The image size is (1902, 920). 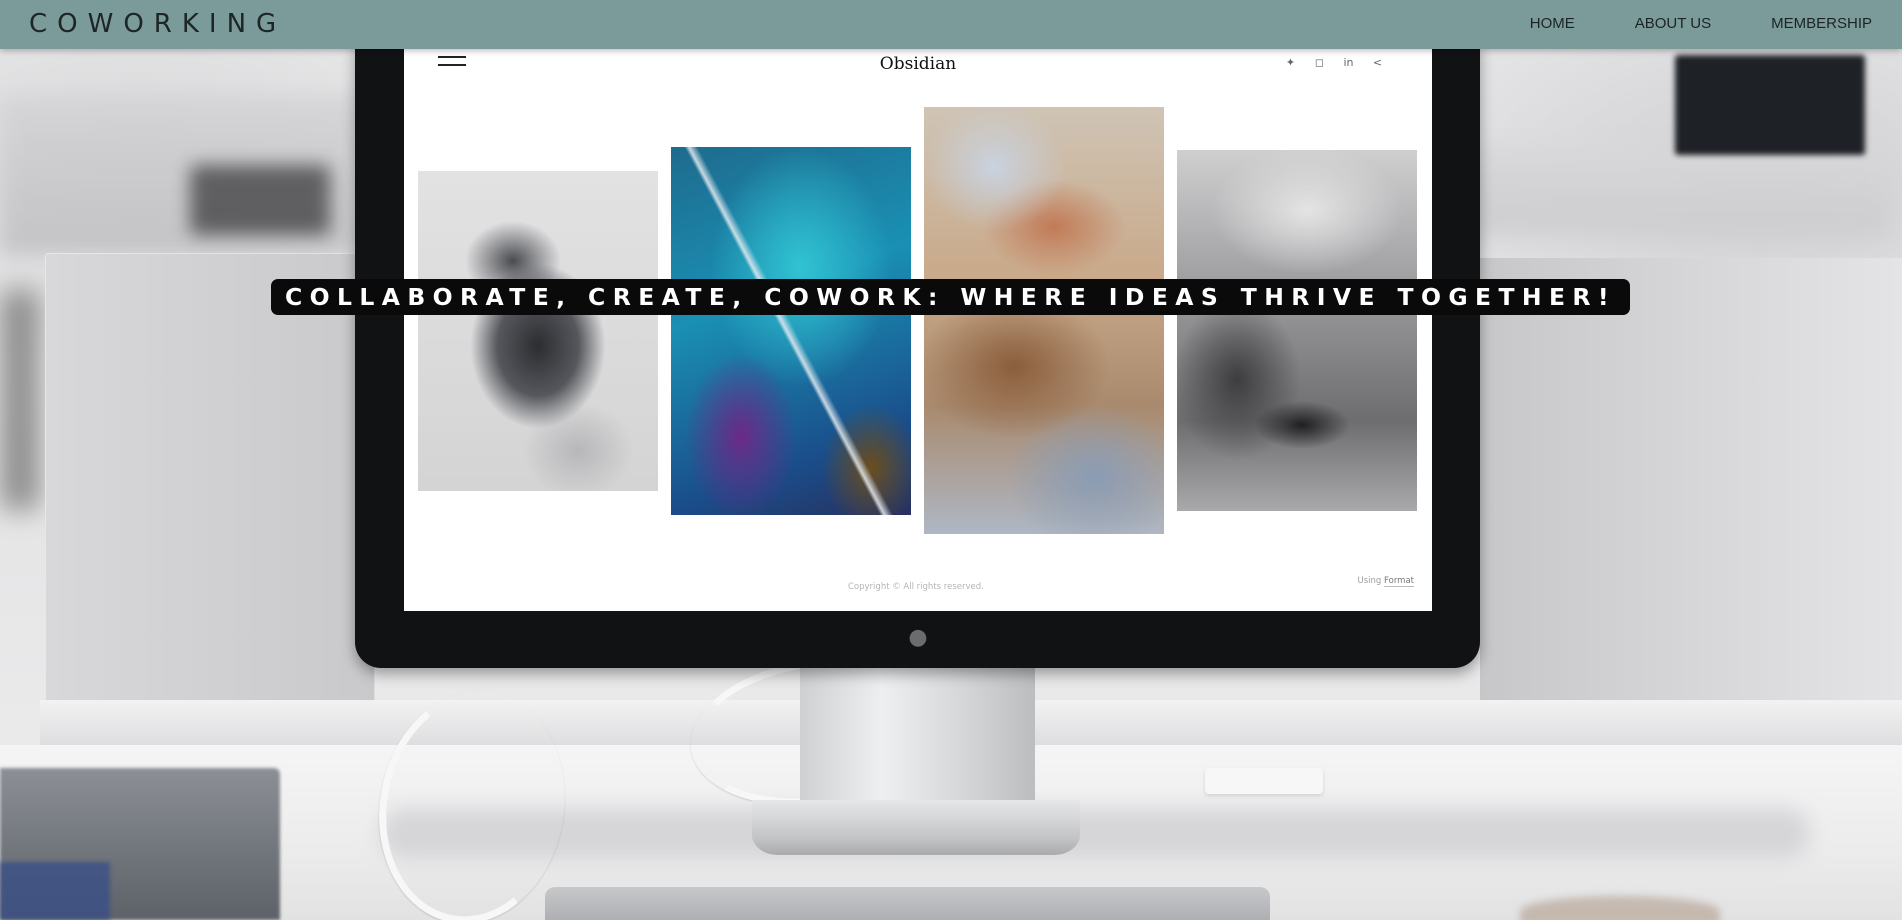 I want to click on nav-membership-link: MEMBERSHIP, so click(x=1821, y=23).